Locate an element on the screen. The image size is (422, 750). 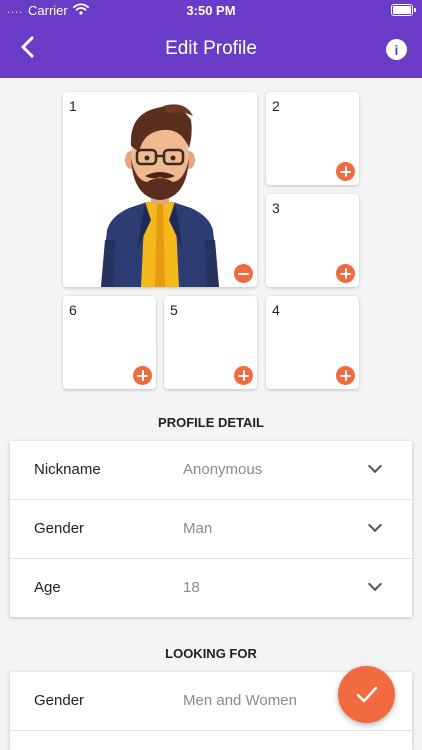
page-title: Edit Profile is located at coordinates (211, 48).